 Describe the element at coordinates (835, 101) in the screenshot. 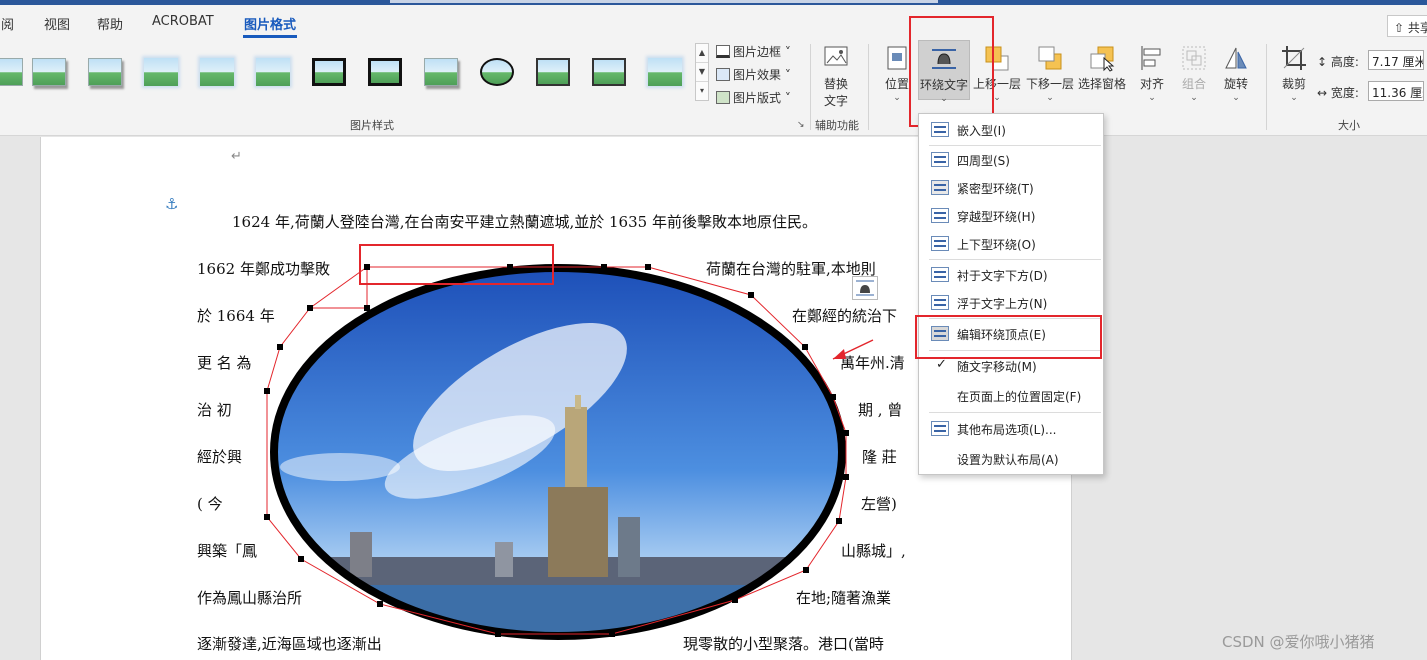

I see `alt-text-label-2: 文字` at that location.